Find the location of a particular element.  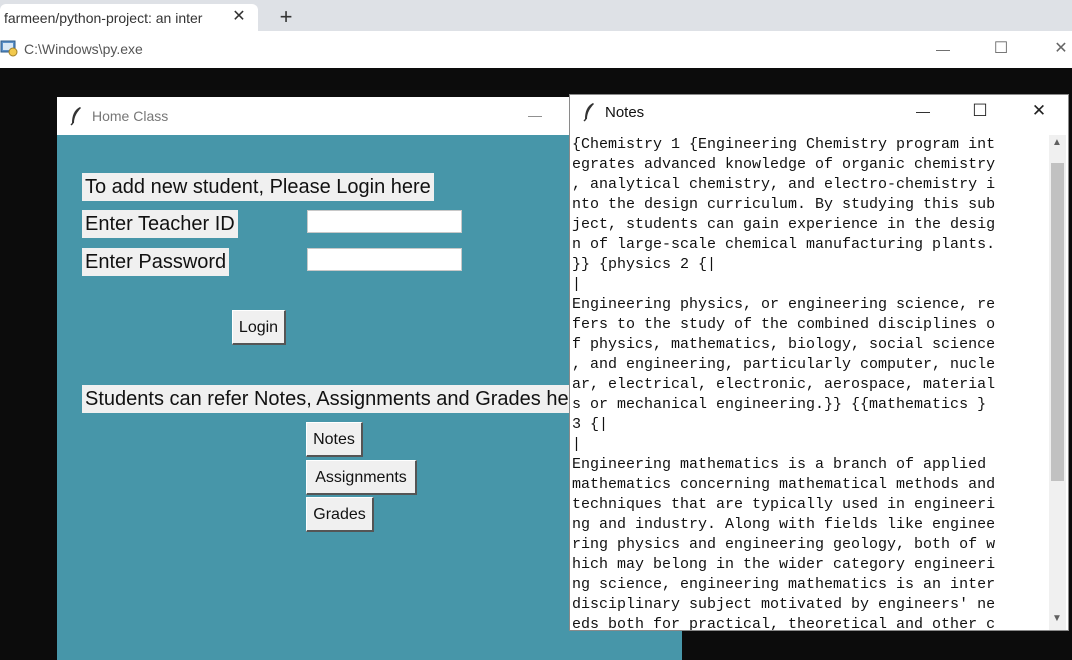

notes-maximize-button: ☐ is located at coordinates (980, 111).